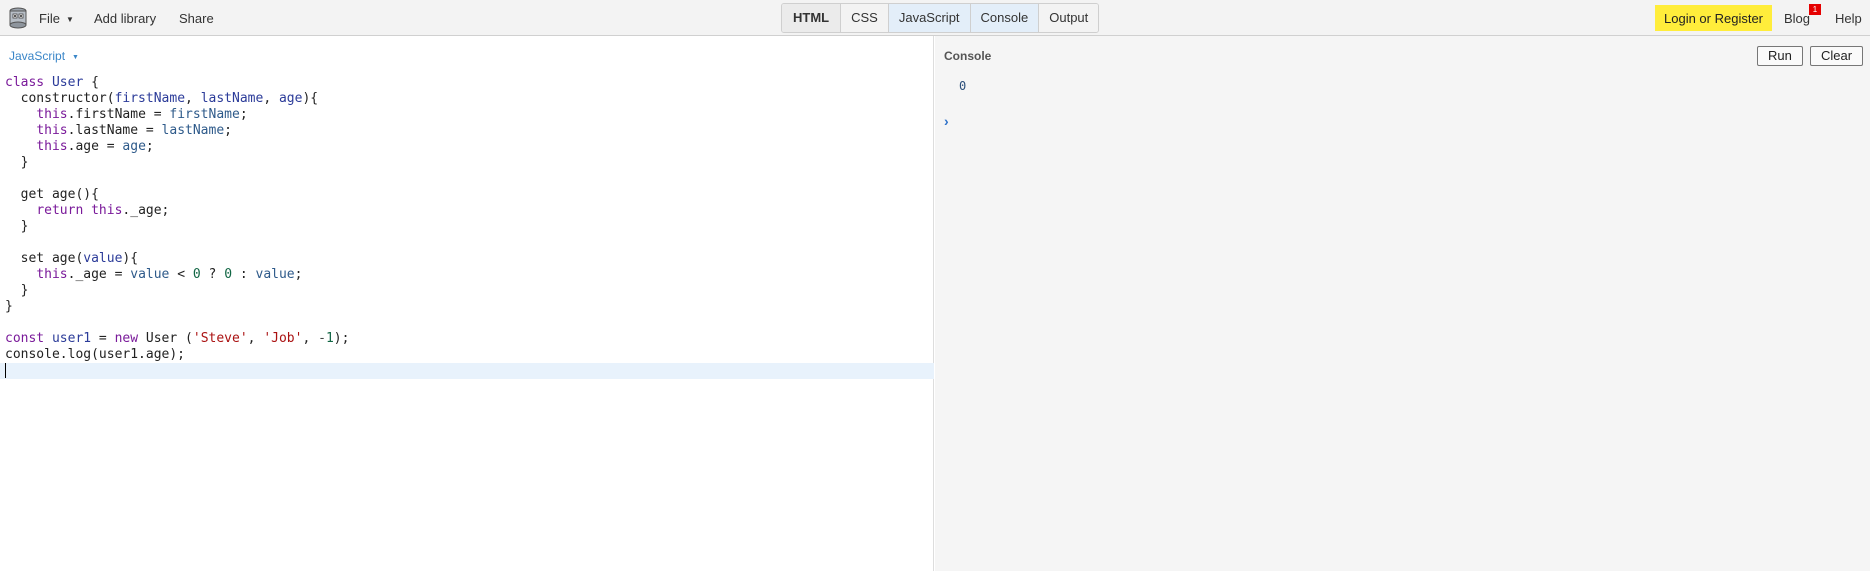 This screenshot has width=1870, height=571. What do you see at coordinates (963, 86) in the screenshot?
I see `console-output-line: 0` at bounding box center [963, 86].